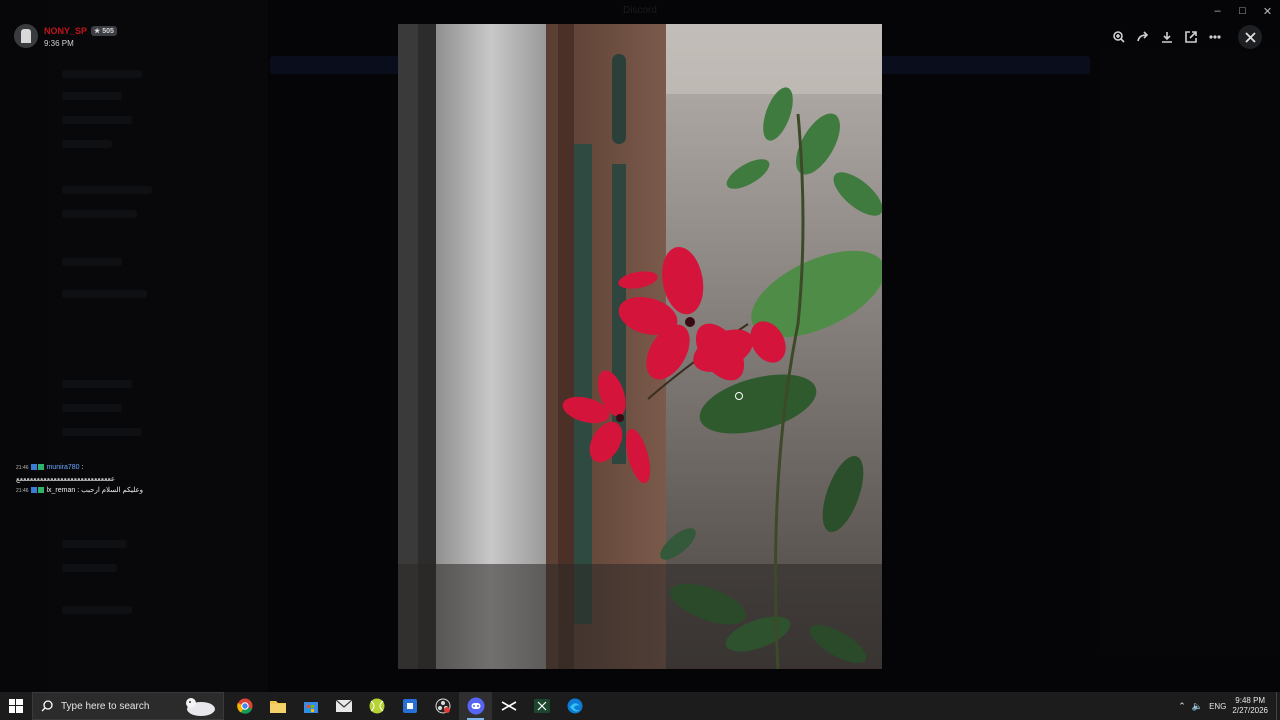 The width and height of the screenshot is (1280, 720). I want to click on taskbar-capcut, so click(508, 706).